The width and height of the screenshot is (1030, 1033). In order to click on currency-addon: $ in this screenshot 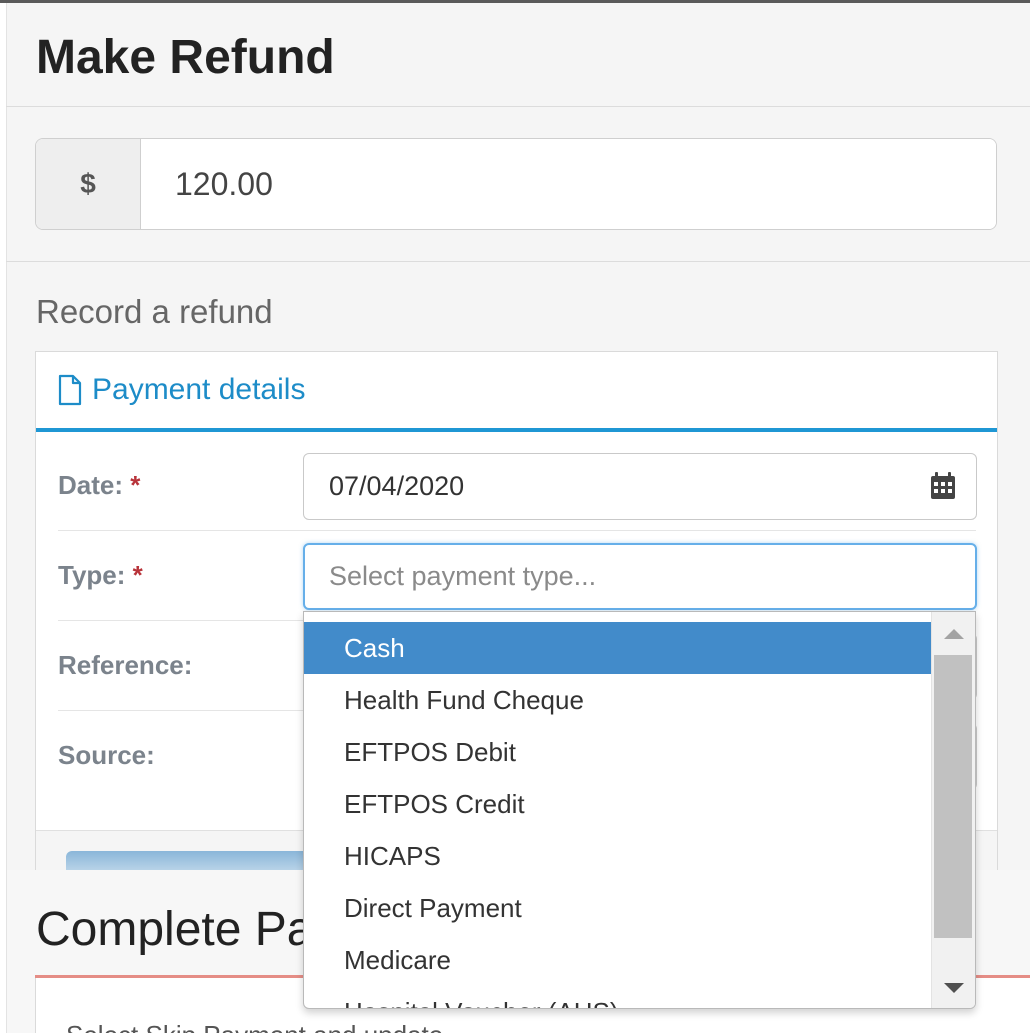, I will do `click(88, 184)`.